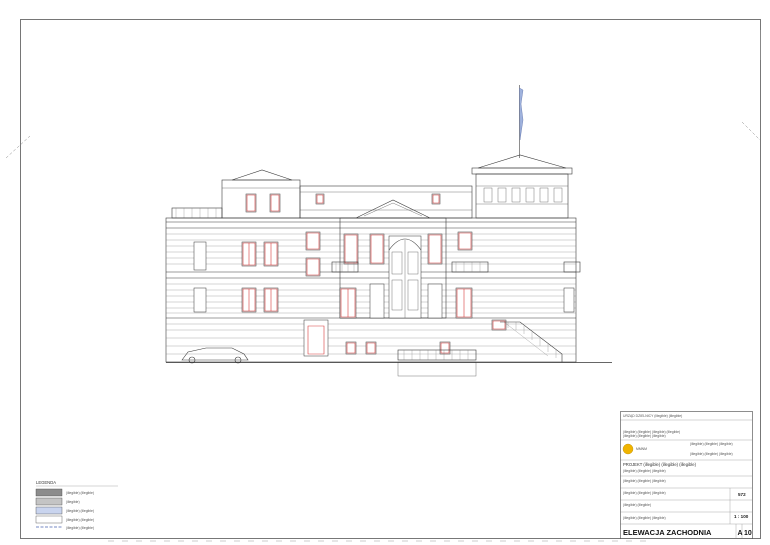 The image size is (770, 545). I want to click on sheet-number: 10, so click(748, 533).